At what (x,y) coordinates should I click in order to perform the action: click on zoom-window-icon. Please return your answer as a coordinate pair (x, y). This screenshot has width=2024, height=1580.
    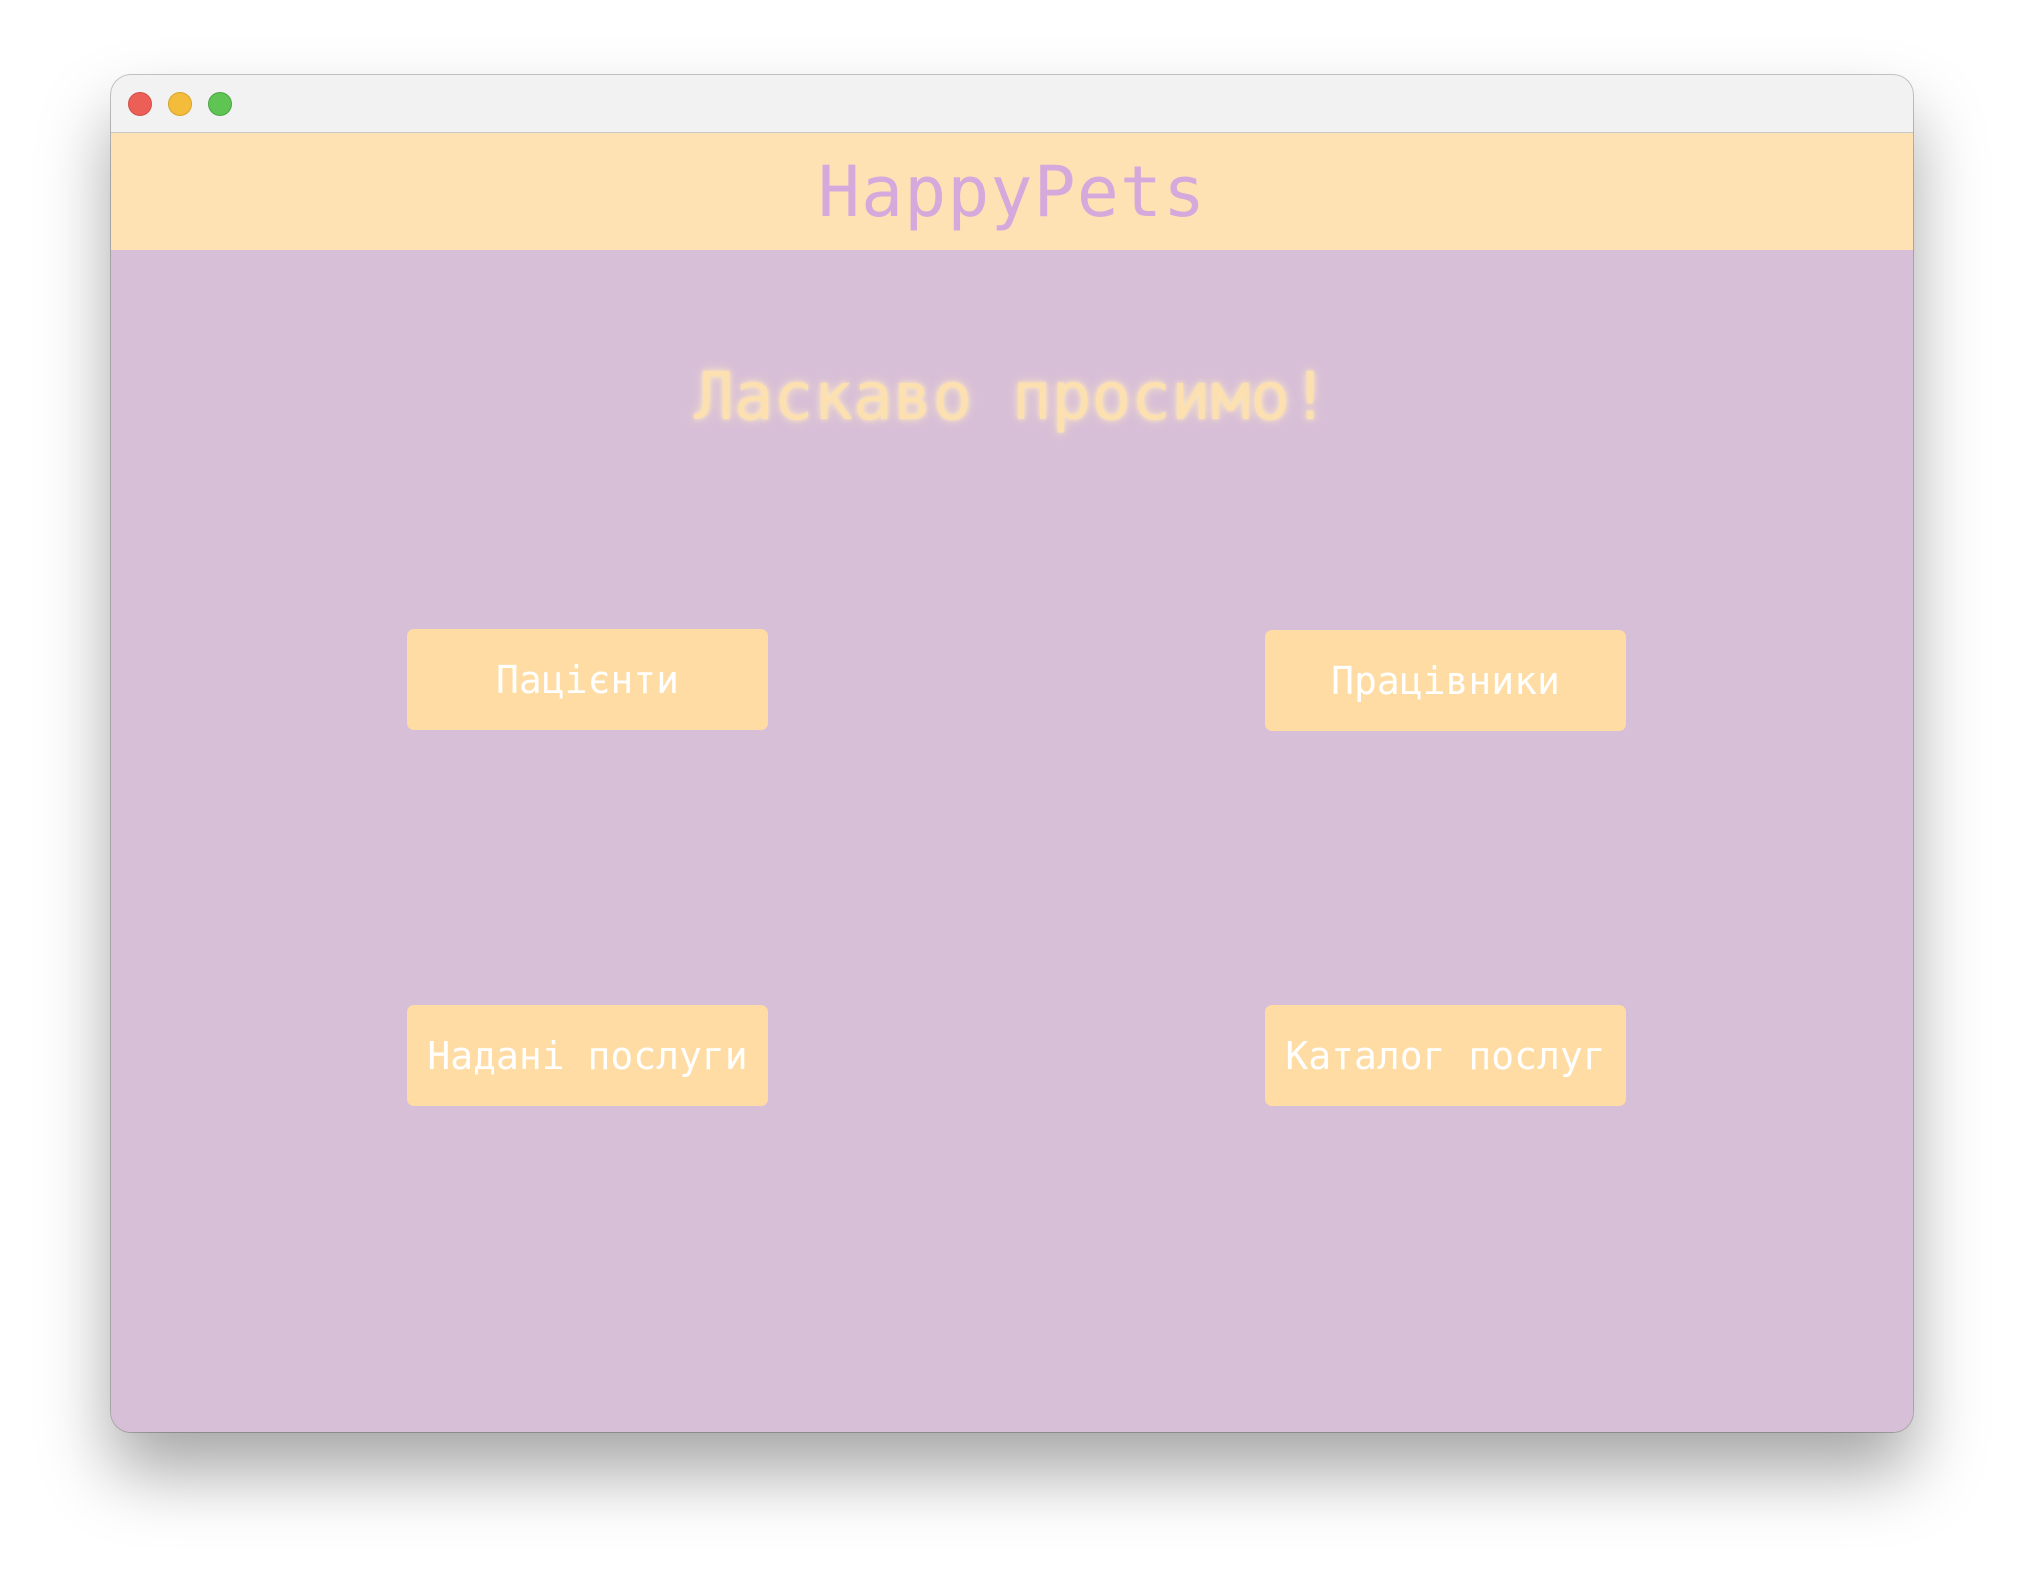
    Looking at the image, I should click on (220, 104).